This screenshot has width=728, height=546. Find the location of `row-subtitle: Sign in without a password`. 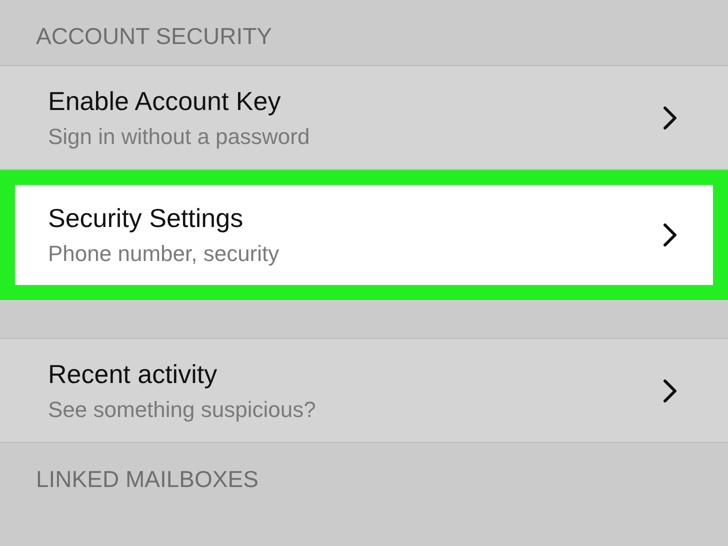

row-subtitle: Sign in without a password is located at coordinates (179, 136).